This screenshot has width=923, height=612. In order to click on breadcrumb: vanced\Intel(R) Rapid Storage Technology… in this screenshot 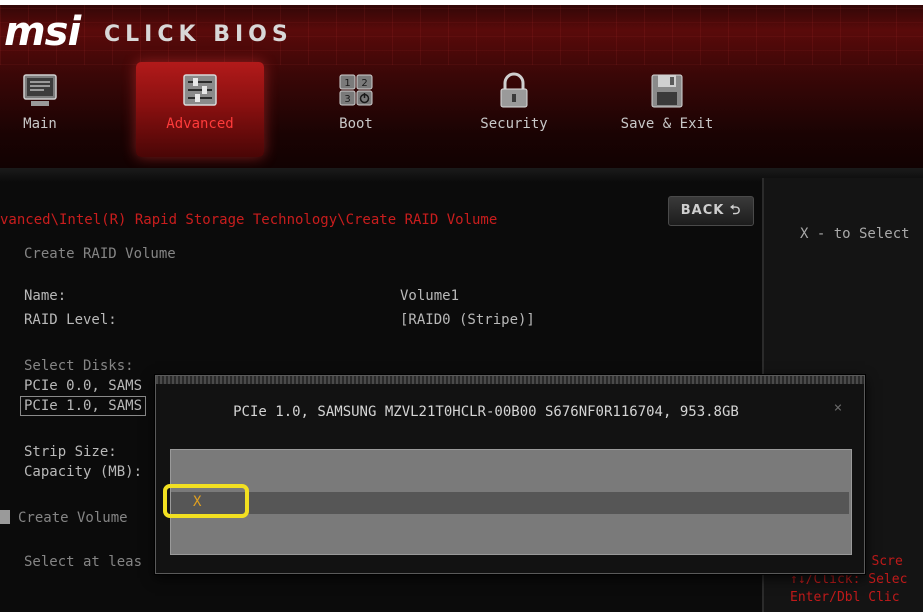, I will do `click(249, 220)`.